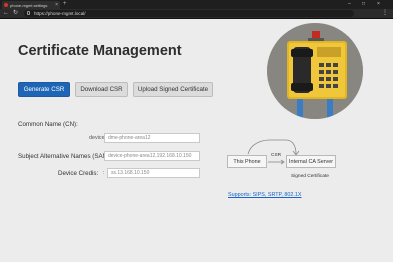 The height and width of the screenshot is (262, 393). What do you see at coordinates (385, 13) in the screenshot?
I see `menu-icon: ⋮` at bounding box center [385, 13].